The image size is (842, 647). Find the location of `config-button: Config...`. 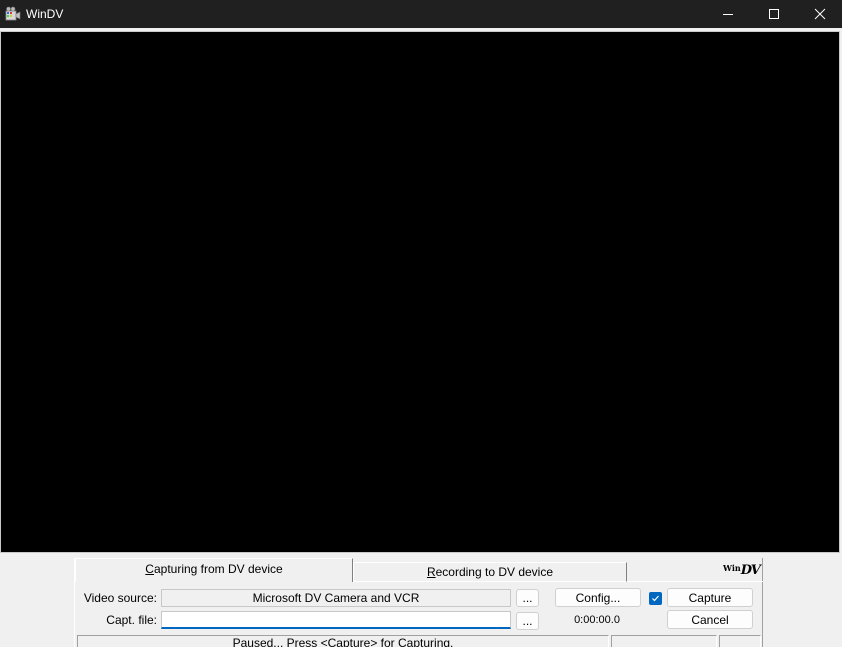

config-button: Config... is located at coordinates (598, 597).